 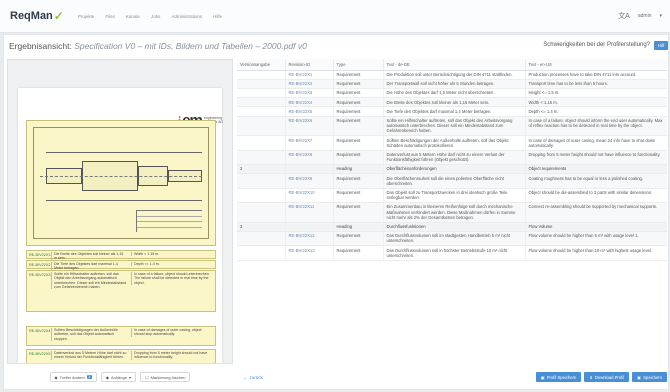 What do you see at coordinates (542, 377) in the screenshot?
I see `save-icon: ▣` at bounding box center [542, 377].